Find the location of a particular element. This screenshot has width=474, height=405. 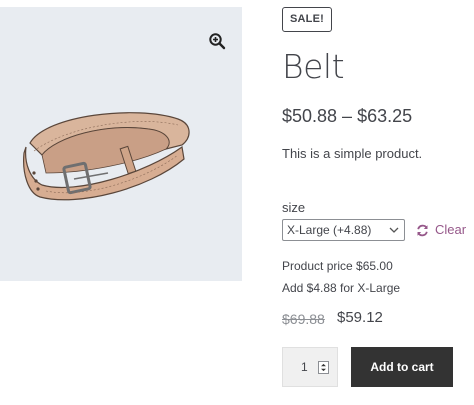

size-label: size is located at coordinates (294, 207).